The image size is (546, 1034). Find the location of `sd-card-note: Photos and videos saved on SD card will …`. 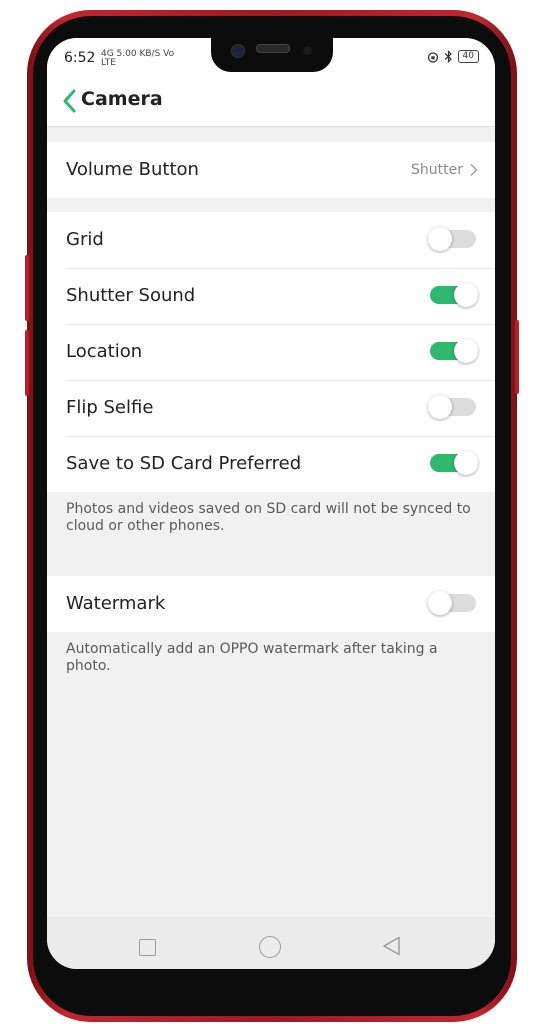

sd-card-note: Photos and videos saved on SD card will … is located at coordinates (268, 517).